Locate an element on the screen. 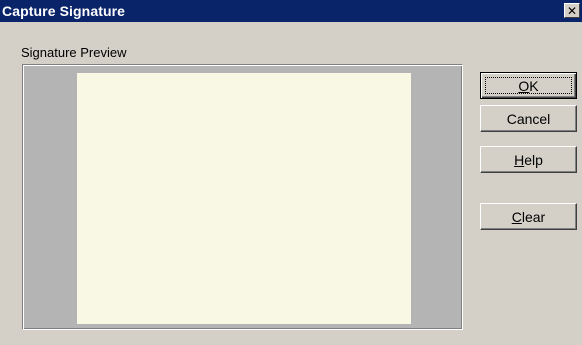 The width and height of the screenshot is (582, 345). cancel-button-label: Cancel is located at coordinates (528, 118).